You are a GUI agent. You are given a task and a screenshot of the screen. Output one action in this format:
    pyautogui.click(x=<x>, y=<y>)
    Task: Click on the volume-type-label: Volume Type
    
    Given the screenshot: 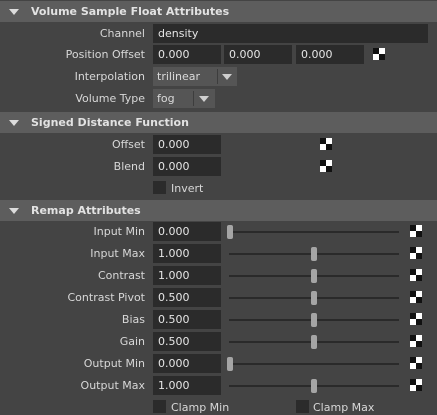 What is the action you would take?
    pyautogui.click(x=110, y=98)
    